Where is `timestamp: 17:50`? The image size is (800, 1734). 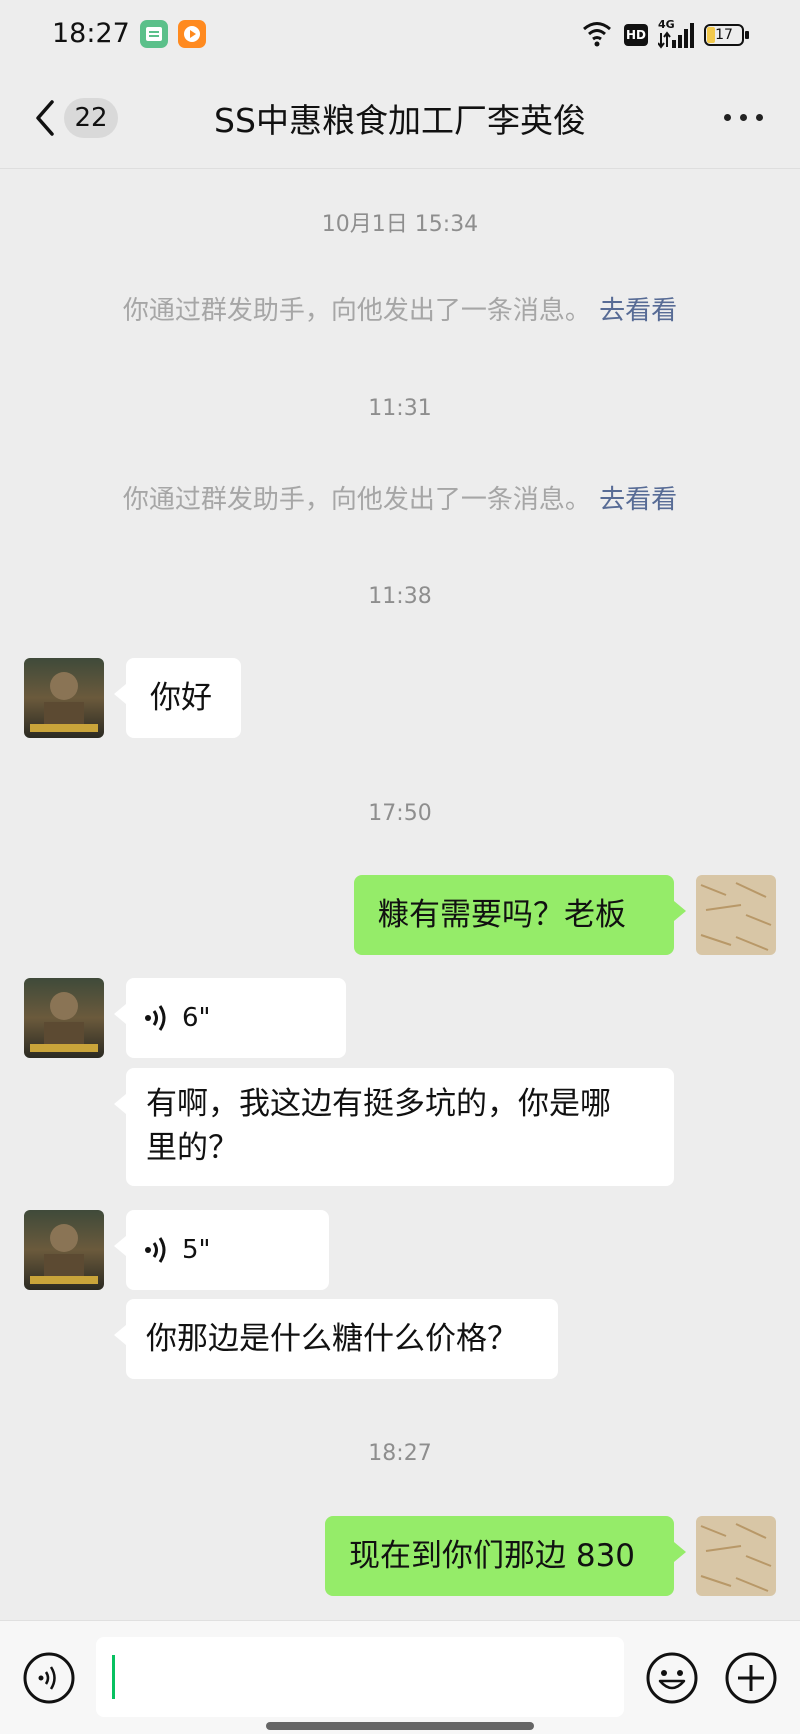
timestamp: 17:50 is located at coordinates (400, 813).